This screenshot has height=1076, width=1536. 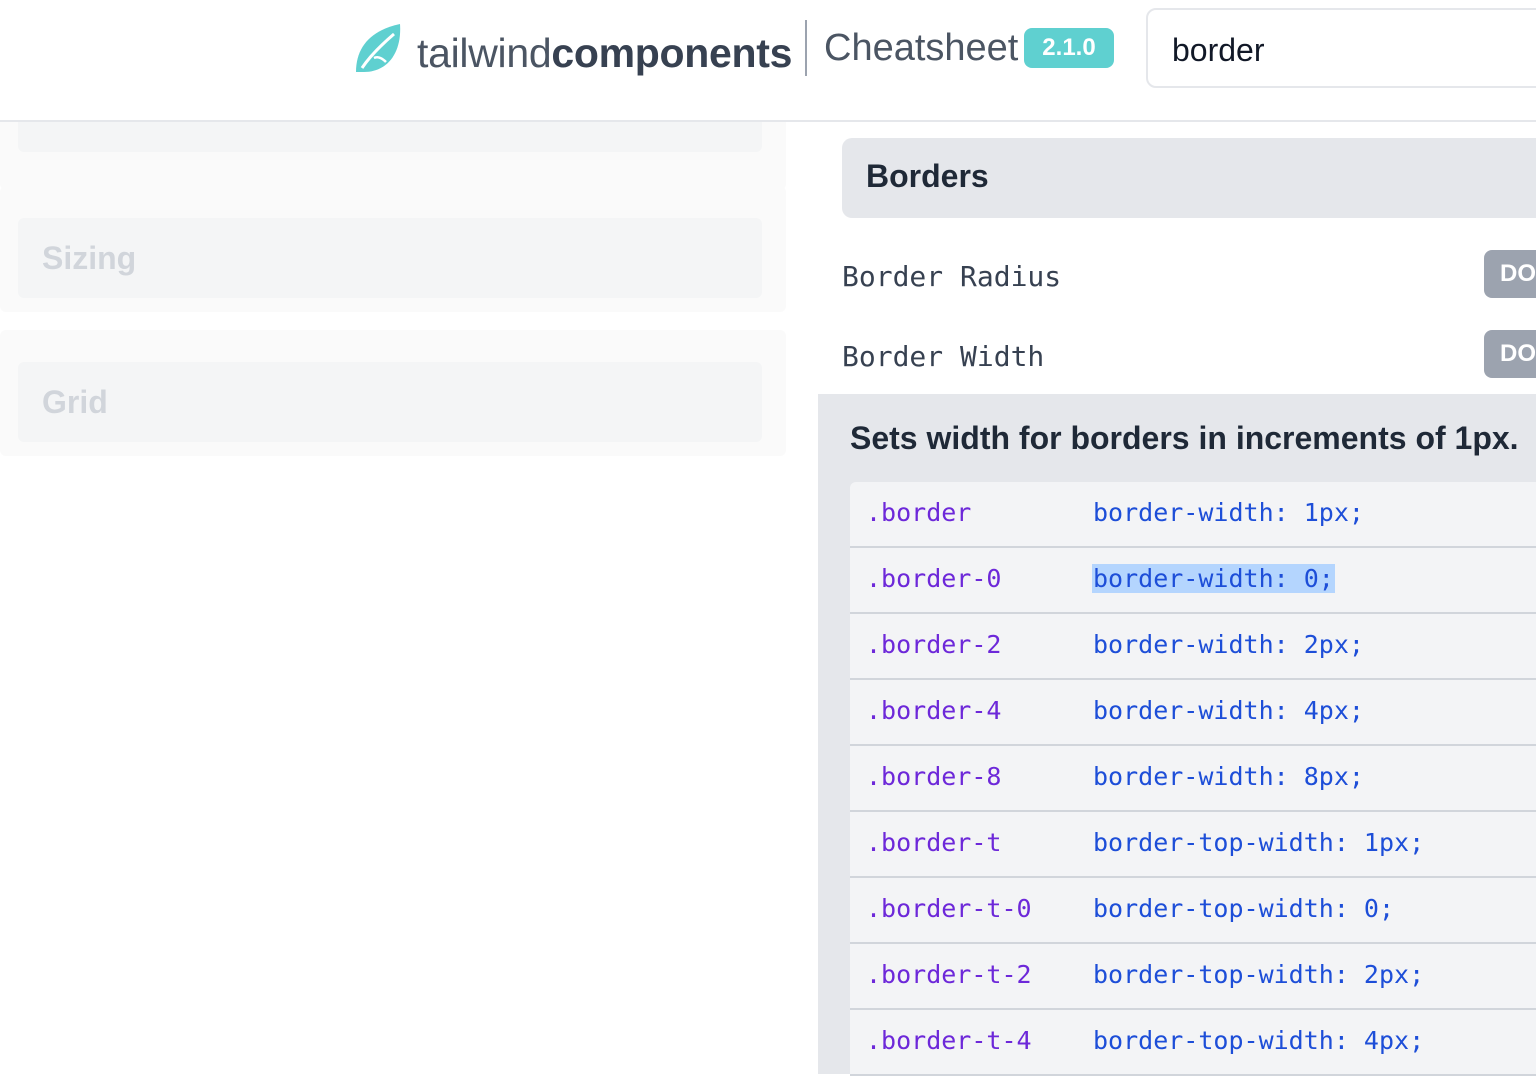 What do you see at coordinates (1228, 644) in the screenshot?
I see `class-declaration: border-width: 2px;` at bounding box center [1228, 644].